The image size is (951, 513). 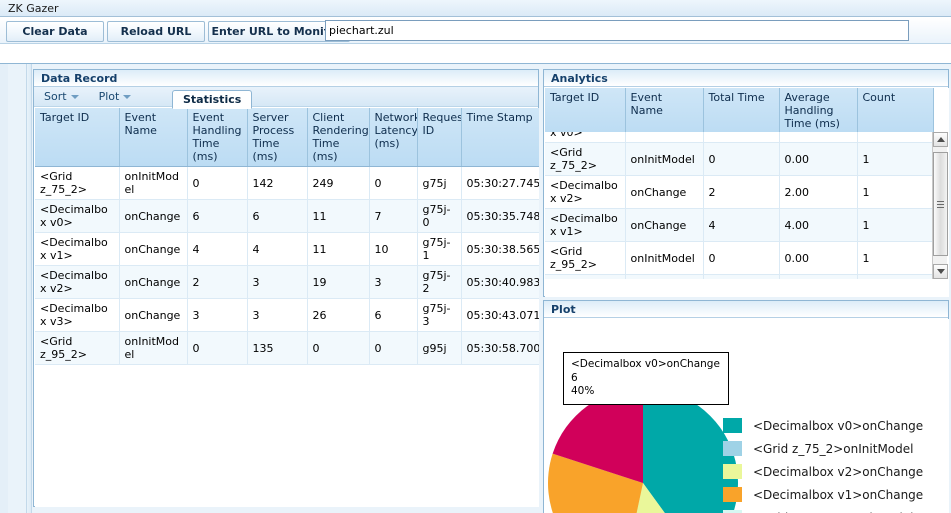 What do you see at coordinates (77, 282) in the screenshot?
I see `cell-target-id: <Decimalbox v2>` at bounding box center [77, 282].